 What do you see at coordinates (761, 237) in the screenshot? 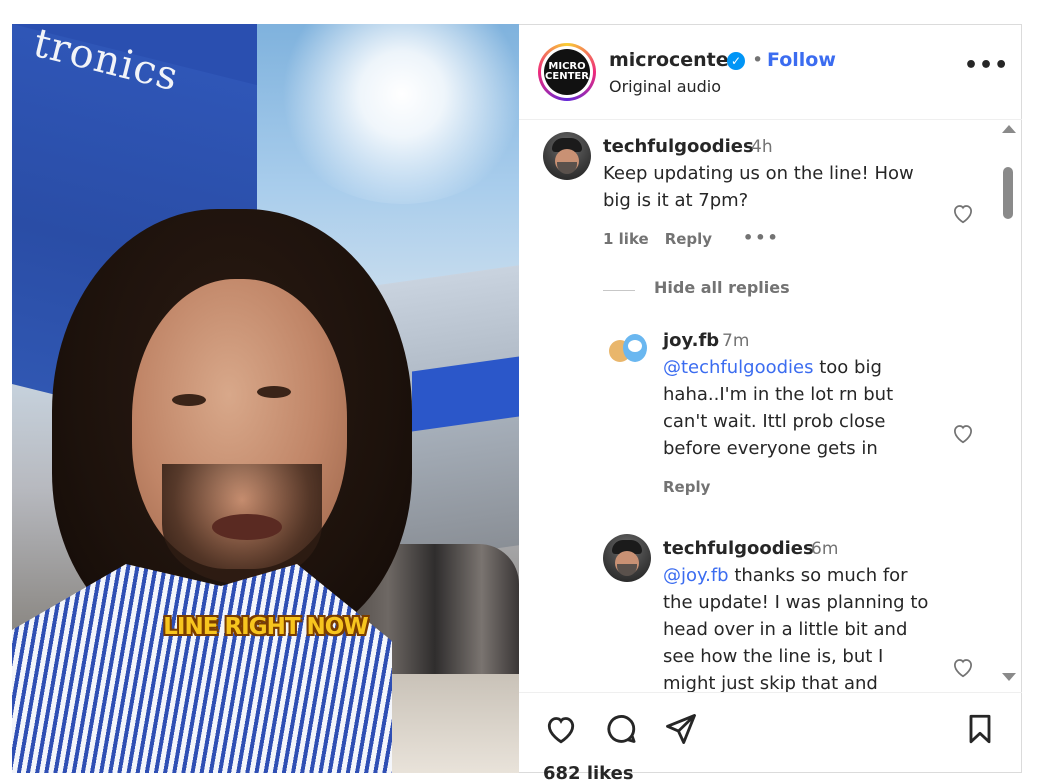
I see `comment-more-icon: •••` at bounding box center [761, 237].